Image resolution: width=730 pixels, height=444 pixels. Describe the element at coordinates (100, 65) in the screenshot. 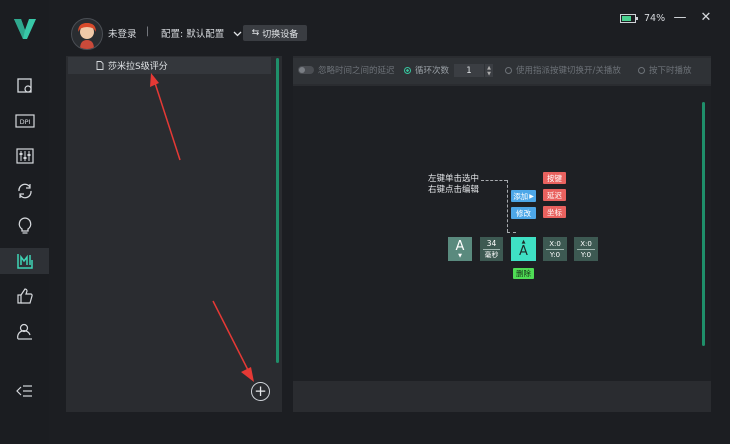

I see `file-icon` at that location.